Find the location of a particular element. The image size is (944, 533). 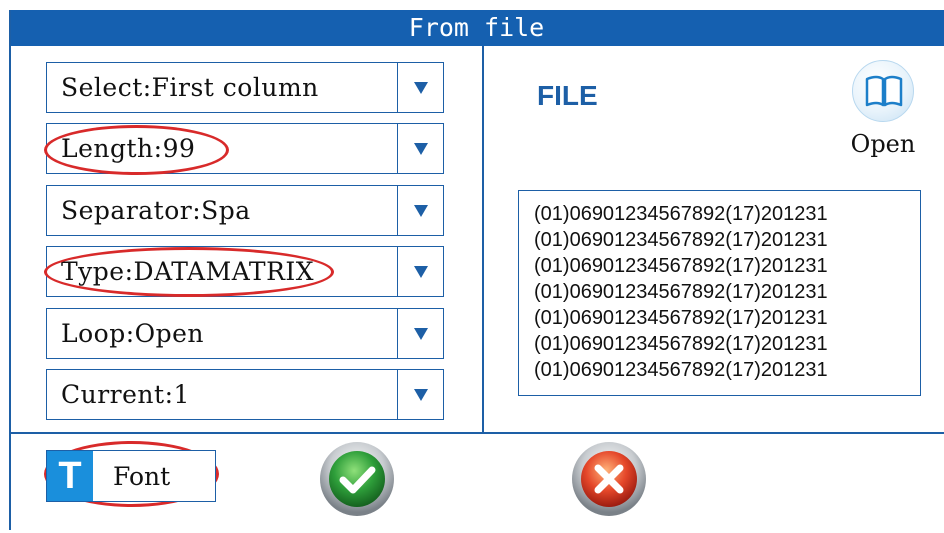

separator-dropdown: Separator:Spa is located at coordinates (245, 210).